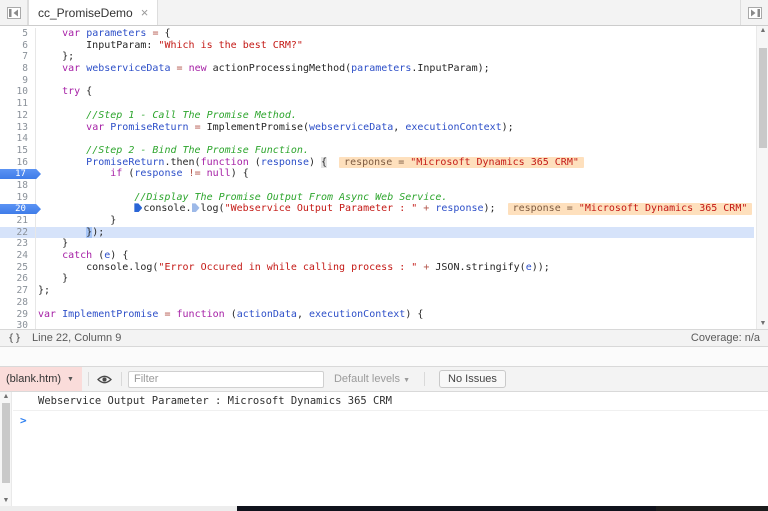 Image resolution: width=768 pixels, height=511 pixels. Describe the element at coordinates (18, 69) in the screenshot. I see `line-number: 8` at that location.